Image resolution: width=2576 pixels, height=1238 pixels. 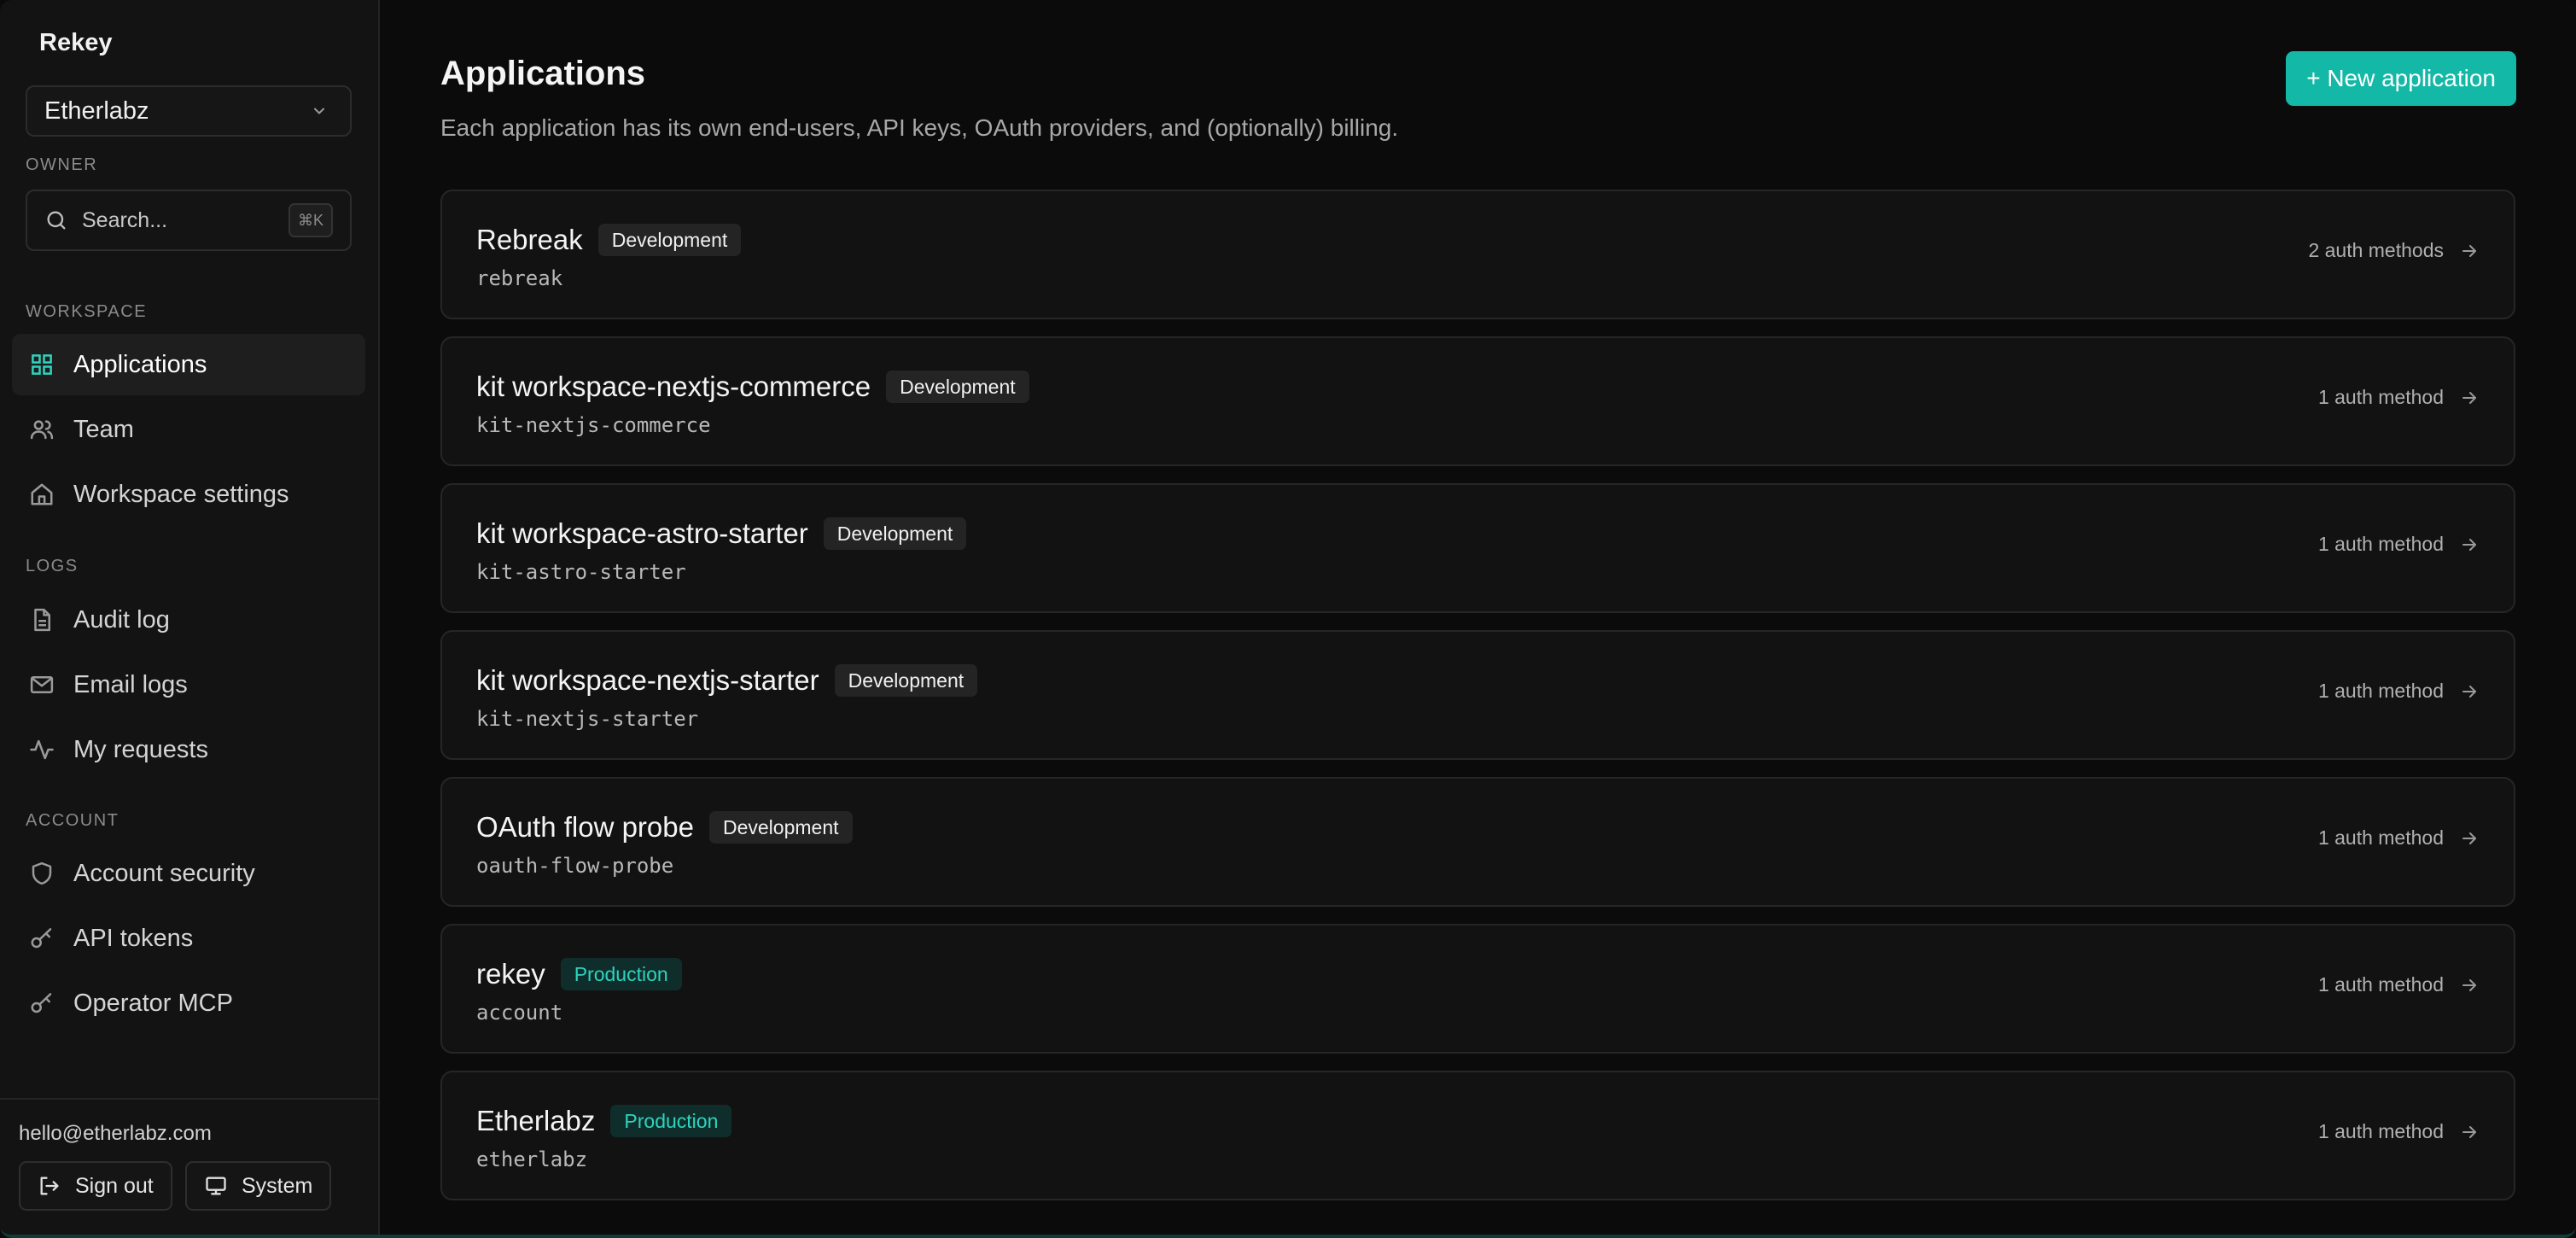 What do you see at coordinates (510, 974) in the screenshot?
I see `application-name: rekey` at bounding box center [510, 974].